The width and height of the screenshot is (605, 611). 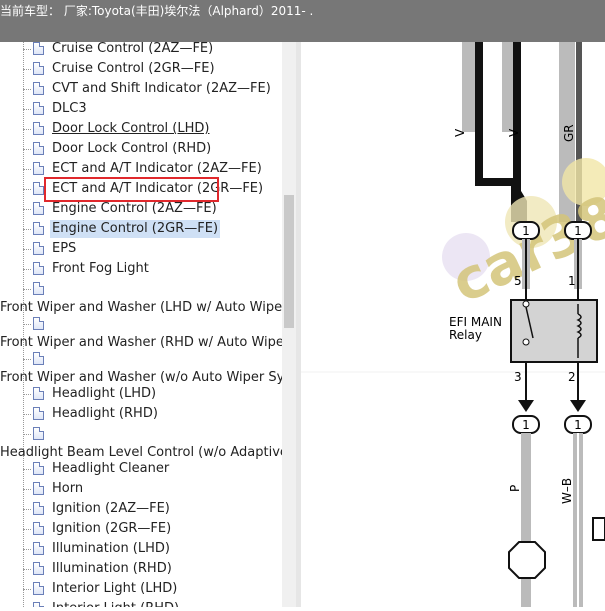 What do you see at coordinates (133, 68) in the screenshot?
I see `tree-item-label: Cruise Control (2GR—FE)` at bounding box center [133, 68].